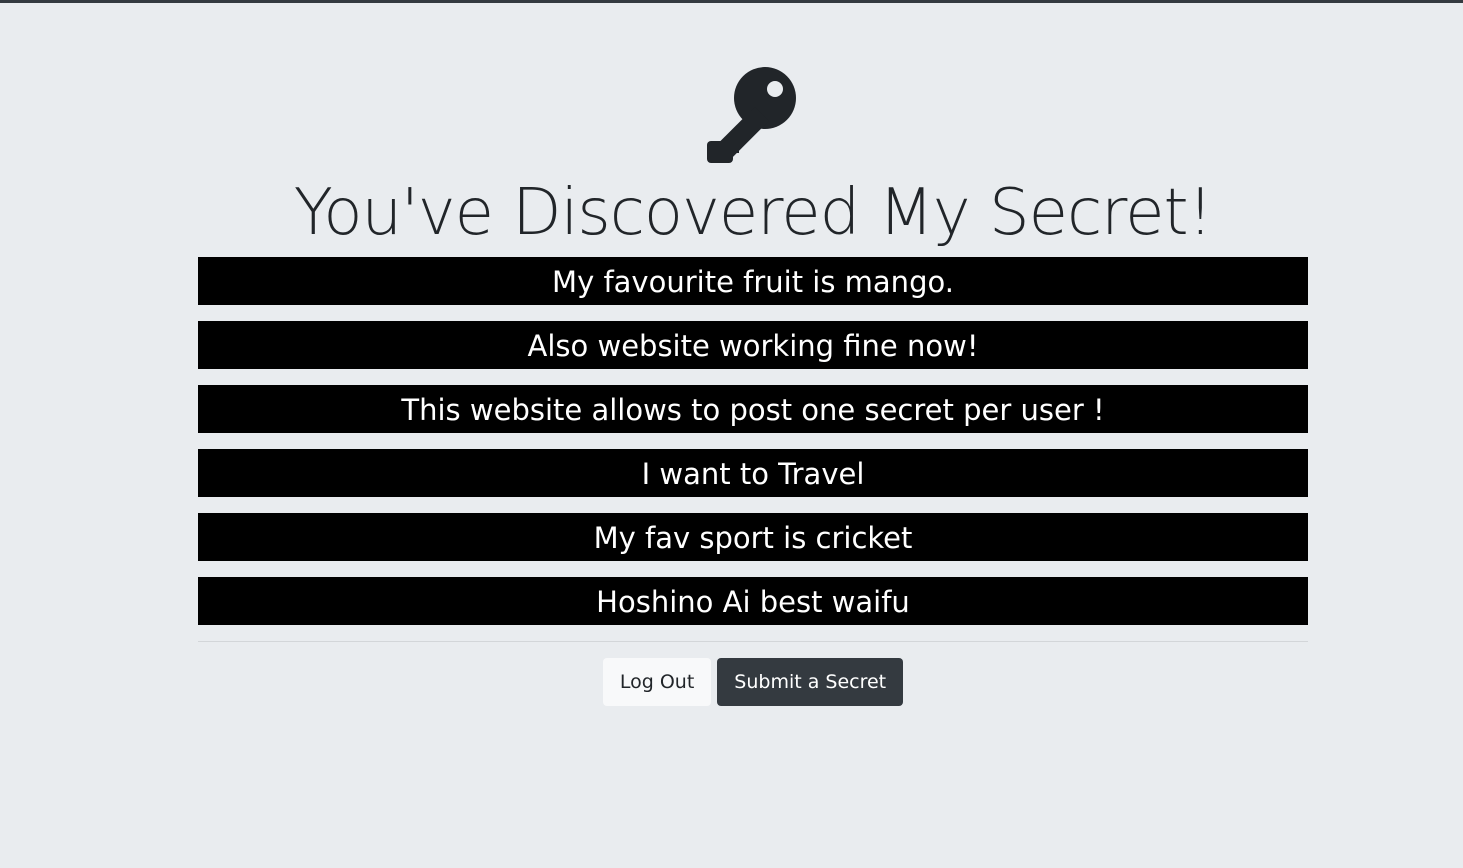  I want to click on secret-item: I want to Travel, so click(753, 473).